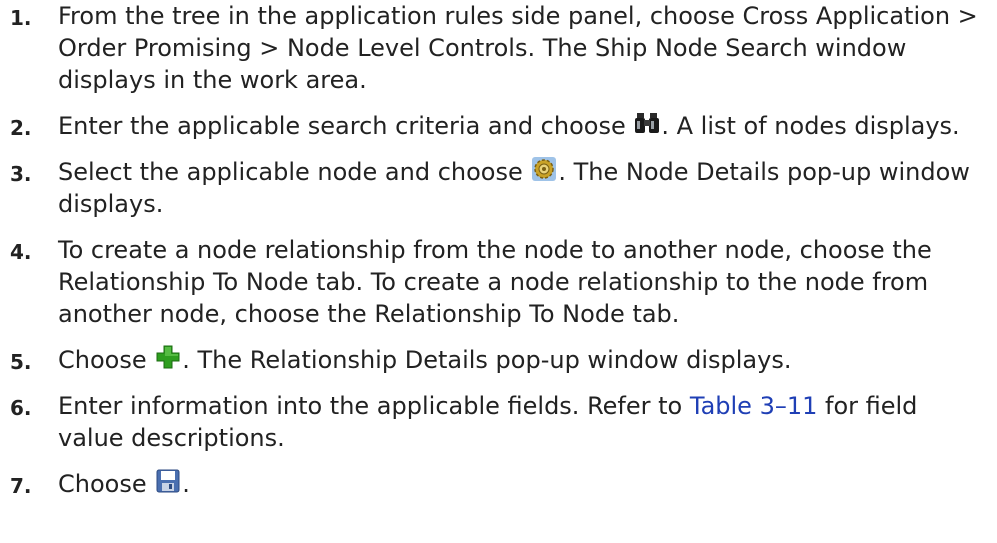  Describe the element at coordinates (186, 484) in the screenshot. I see `step-text-after: .` at that location.